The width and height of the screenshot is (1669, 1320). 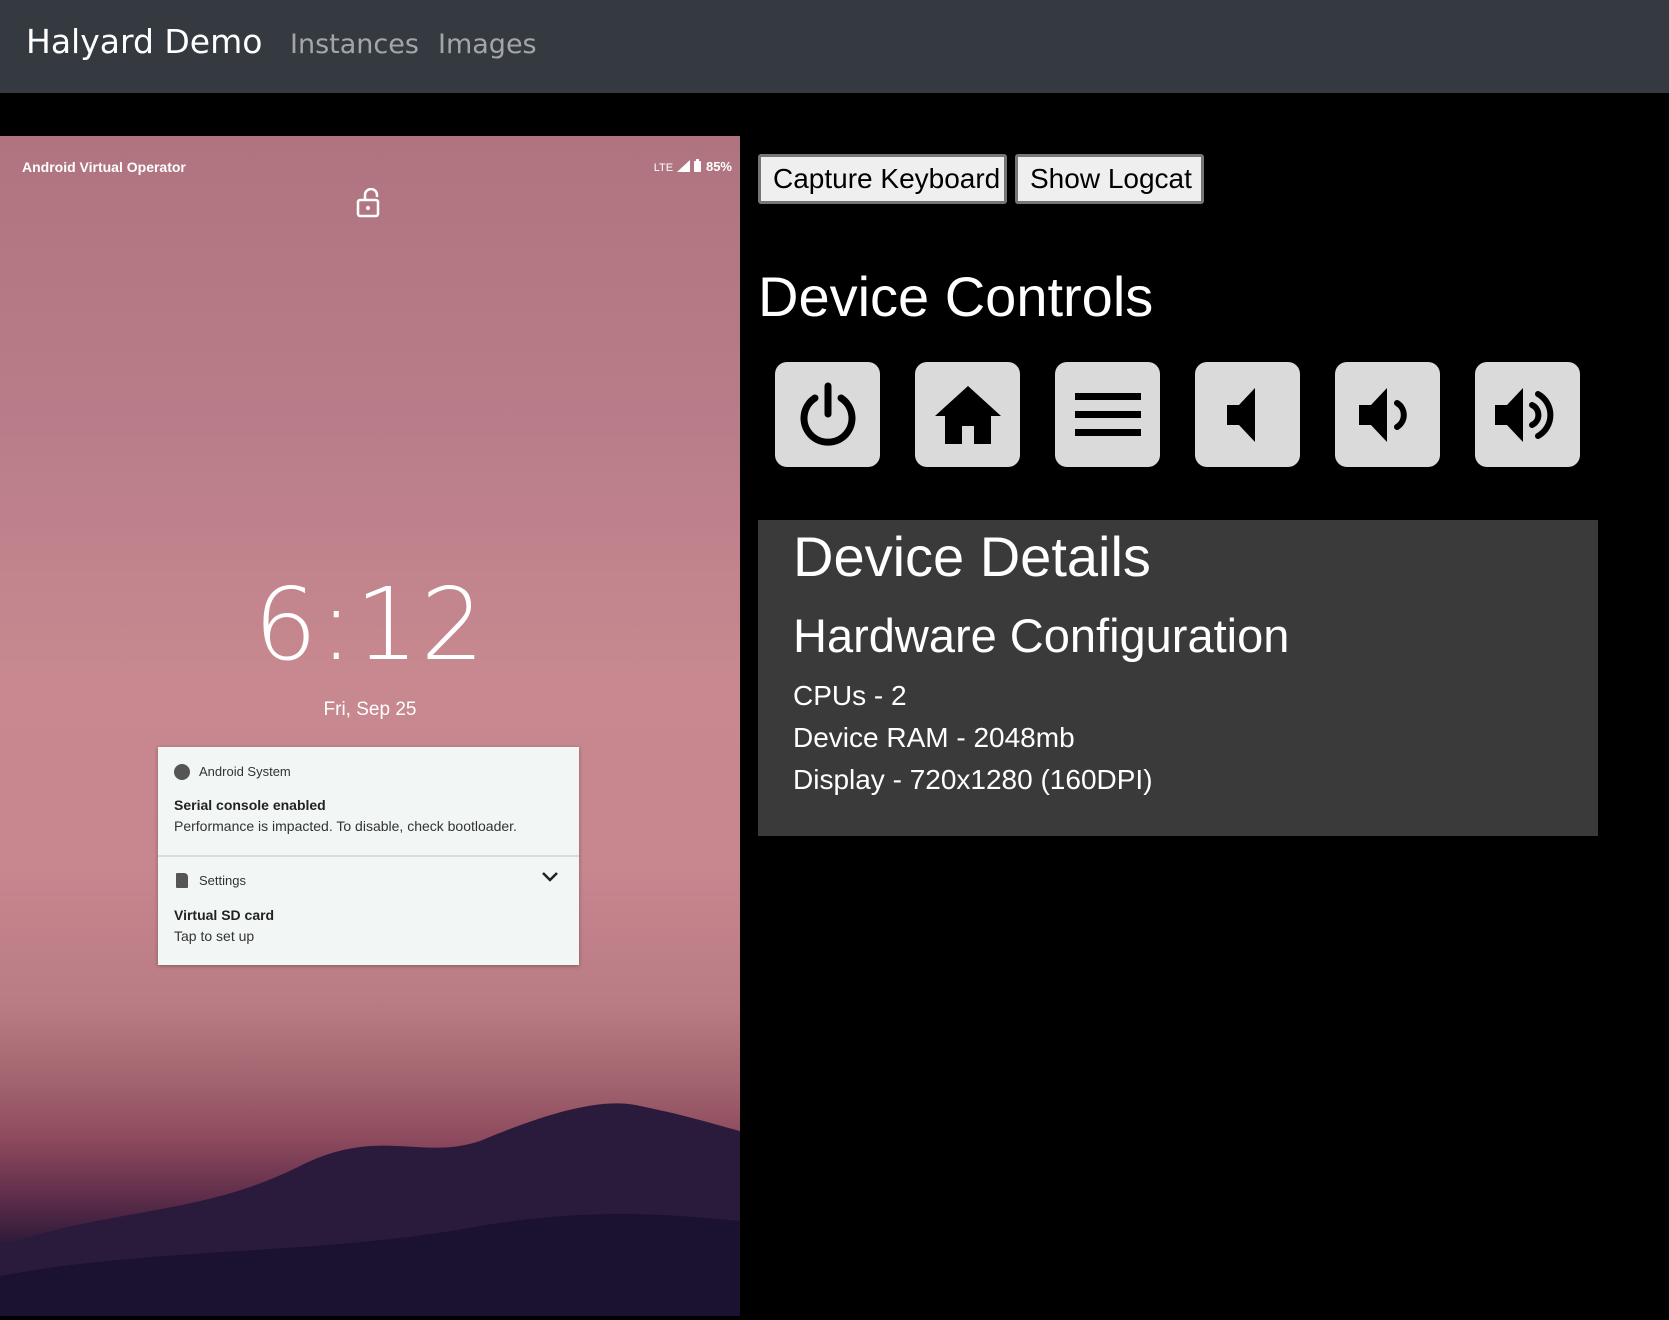 I want to click on sd-card-icon, so click(x=182, y=880).